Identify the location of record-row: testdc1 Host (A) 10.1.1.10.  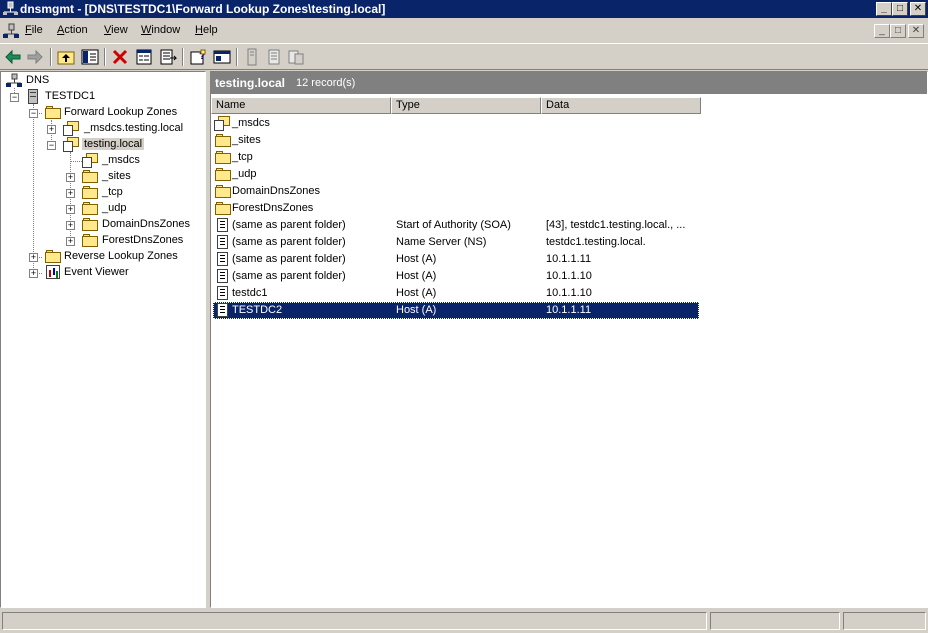
(456, 293).